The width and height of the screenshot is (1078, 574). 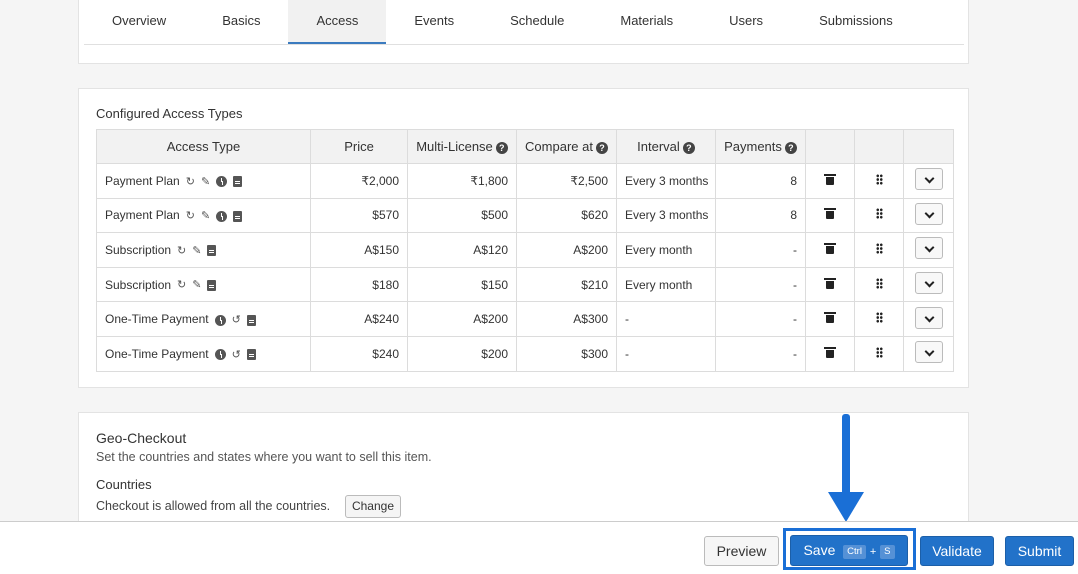 I want to click on footer-action-bar: Preview Save Ctrl + S Validate Submit, so click(x=539, y=547).